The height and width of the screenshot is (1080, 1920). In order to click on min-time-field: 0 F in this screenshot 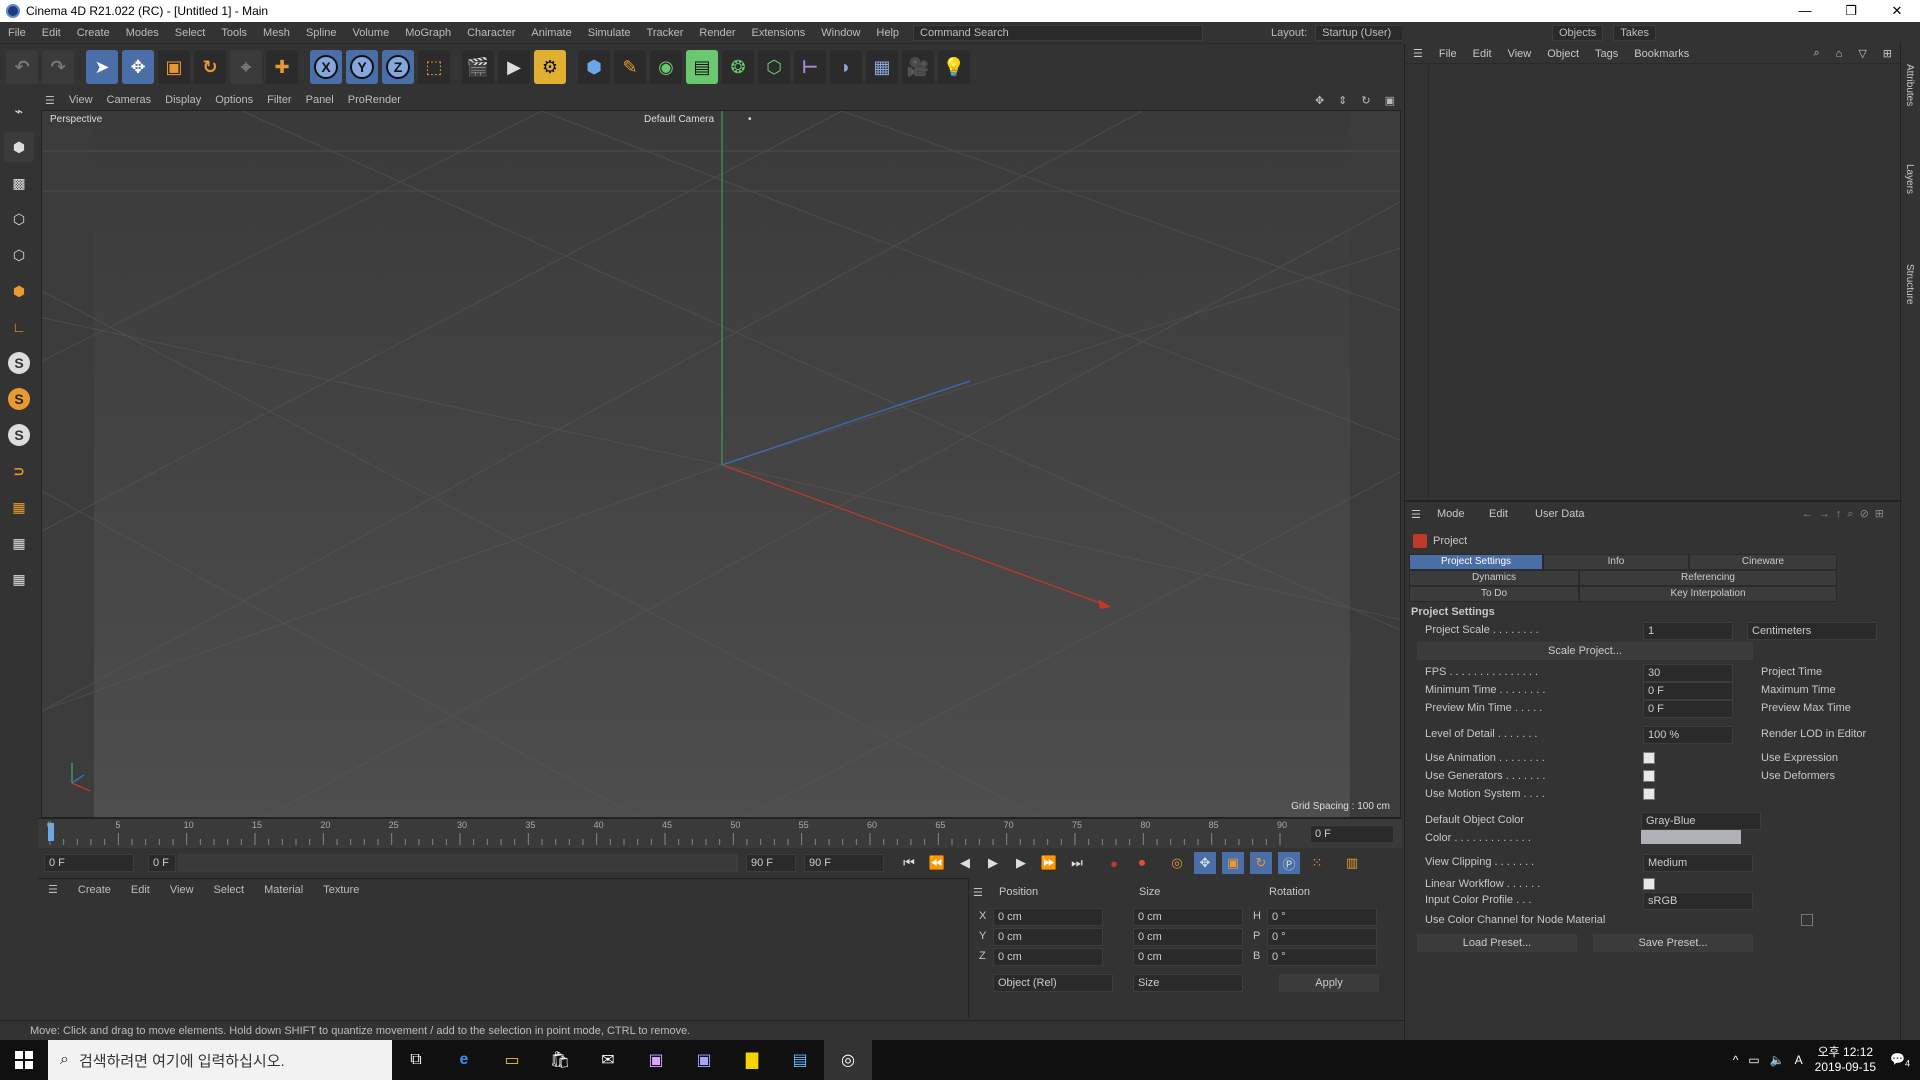, I will do `click(1688, 691)`.